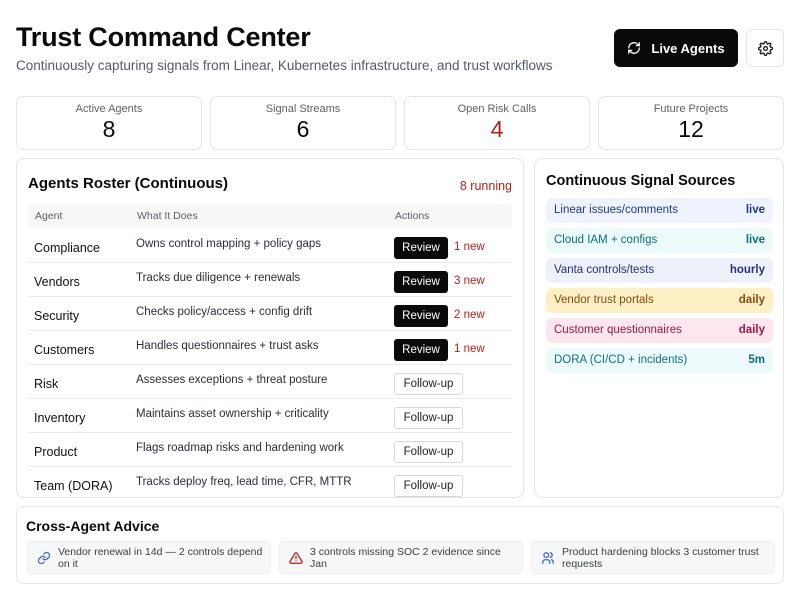 The image size is (800, 600). Describe the element at coordinates (469, 281) in the screenshot. I see `new-count-badge: 3 new` at that location.